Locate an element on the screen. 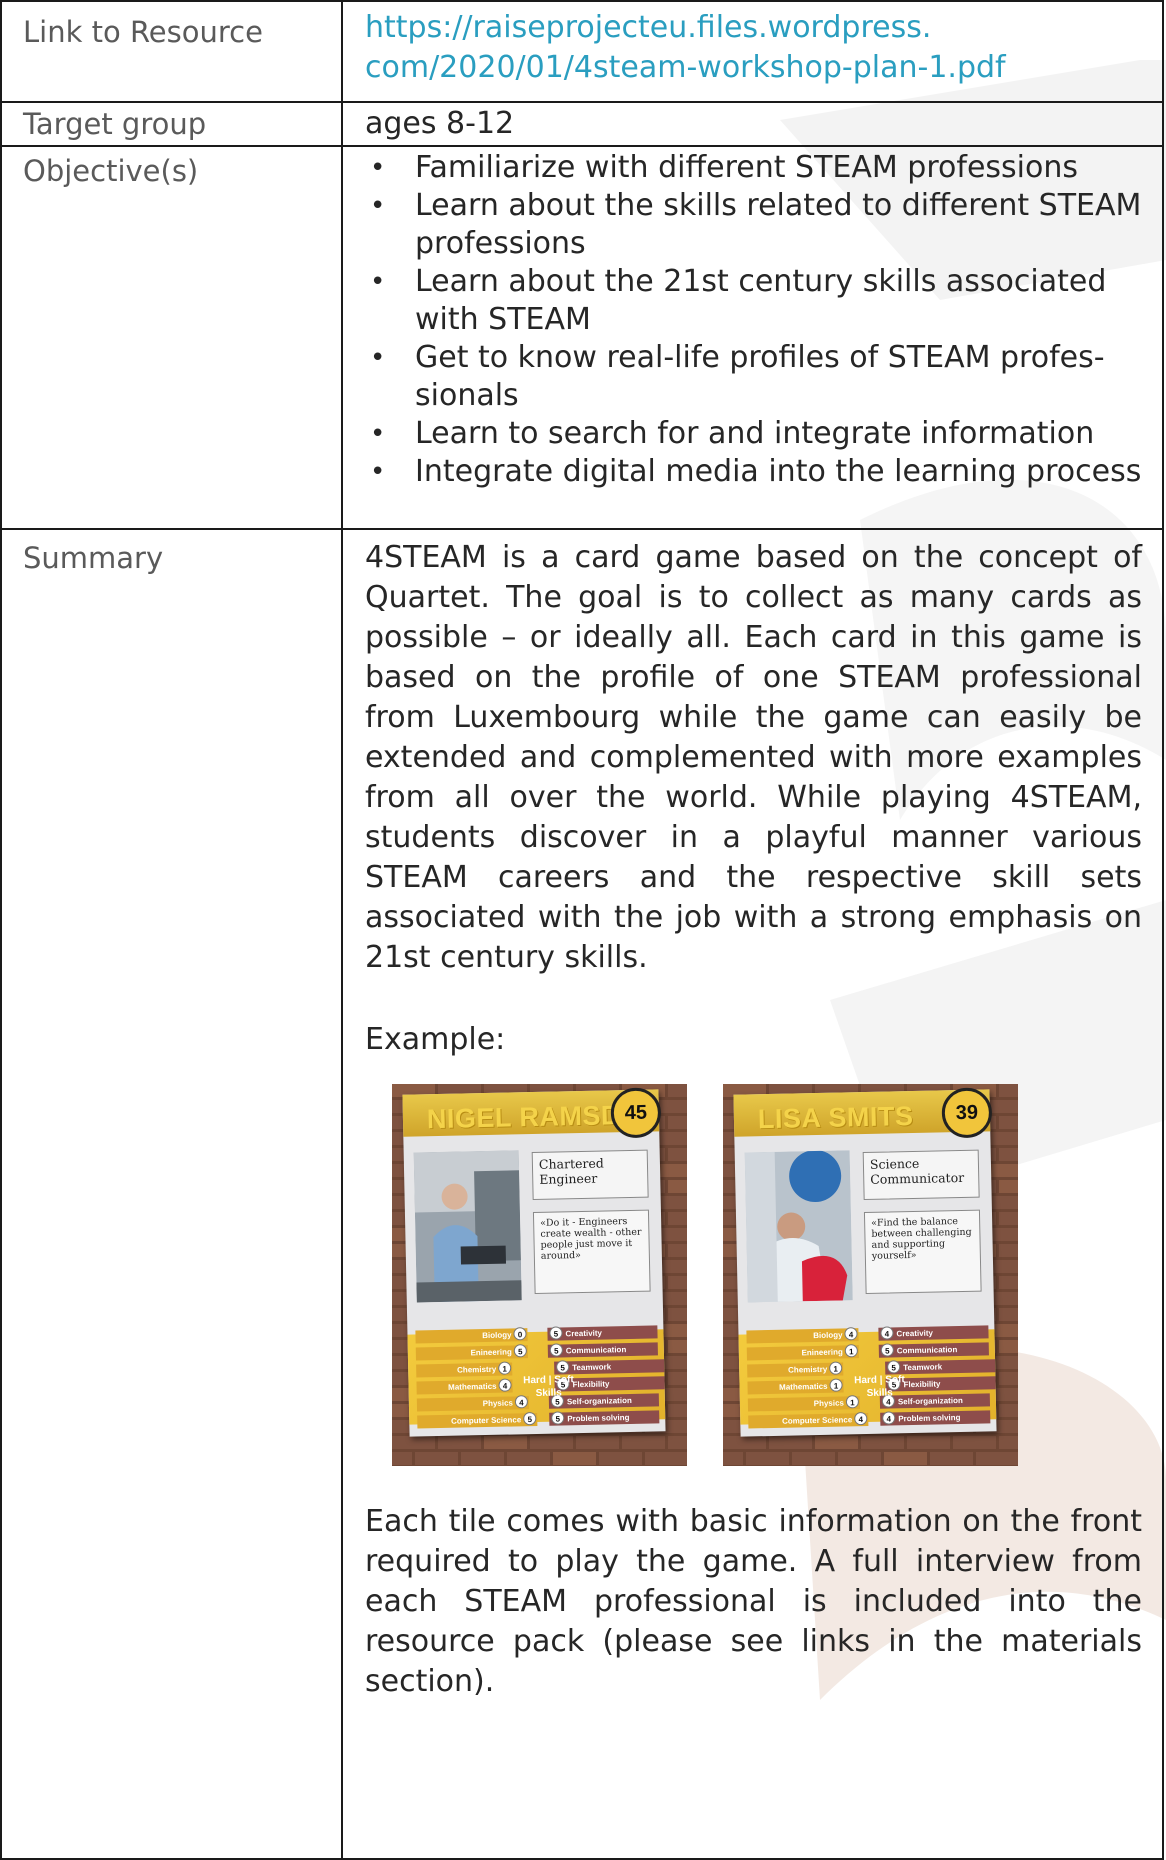 Image resolution: width=1166 pixels, height=1860 pixels. hard-skill-bar: Enineering 1 is located at coordinates (802, 1352).